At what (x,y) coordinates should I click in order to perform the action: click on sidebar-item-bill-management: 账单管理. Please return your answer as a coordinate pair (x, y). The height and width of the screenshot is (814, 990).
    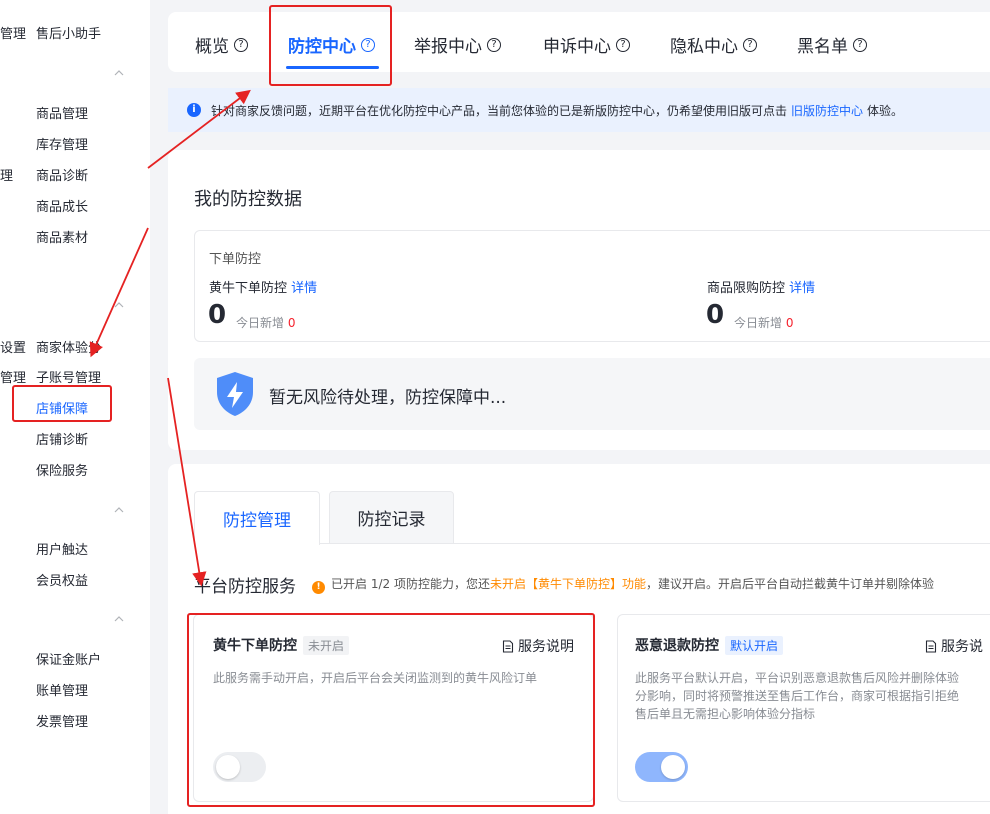
    Looking at the image, I should click on (62, 689).